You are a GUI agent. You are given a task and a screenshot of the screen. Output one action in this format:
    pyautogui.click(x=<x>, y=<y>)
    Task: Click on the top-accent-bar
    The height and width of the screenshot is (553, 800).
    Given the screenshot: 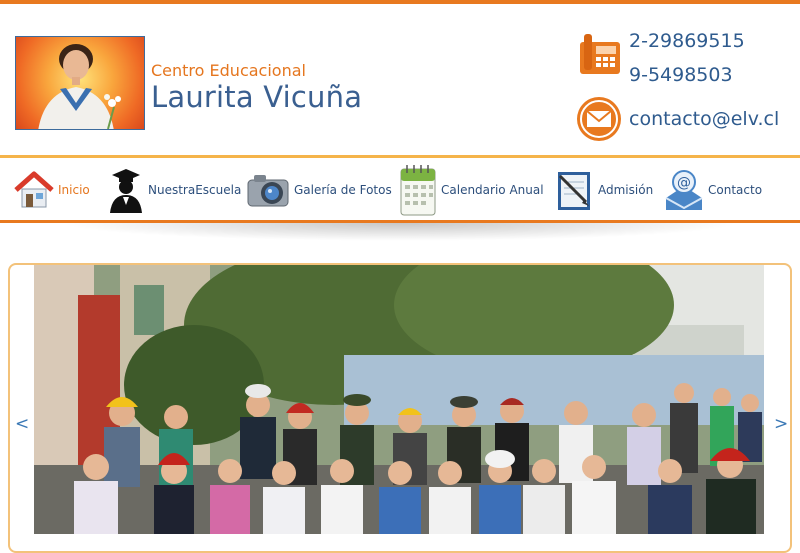 What is the action you would take?
    pyautogui.click(x=400, y=2)
    